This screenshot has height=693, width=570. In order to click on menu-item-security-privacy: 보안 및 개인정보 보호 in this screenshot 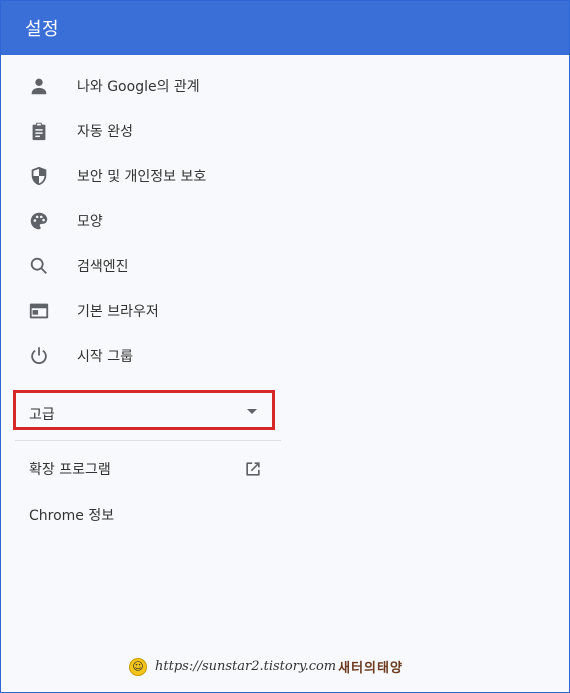, I will do `click(285, 175)`.